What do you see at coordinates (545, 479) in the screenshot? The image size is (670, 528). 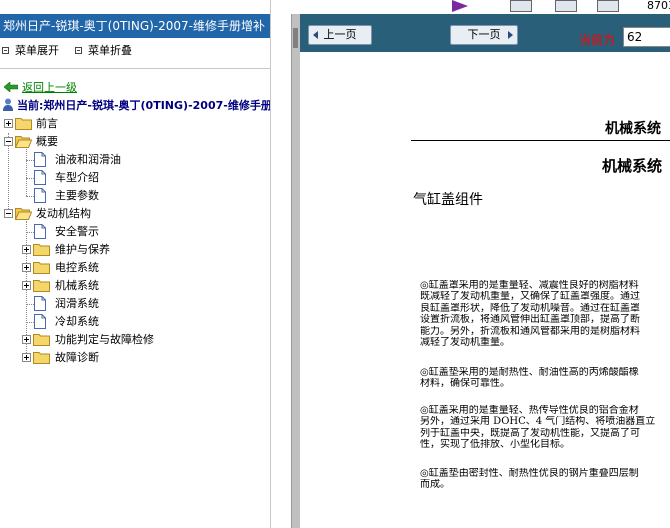 I see `paragraph: ◎缸盖垫由密封性、耐热性优良的钢片重叠四层制 而成。` at bounding box center [545, 479].